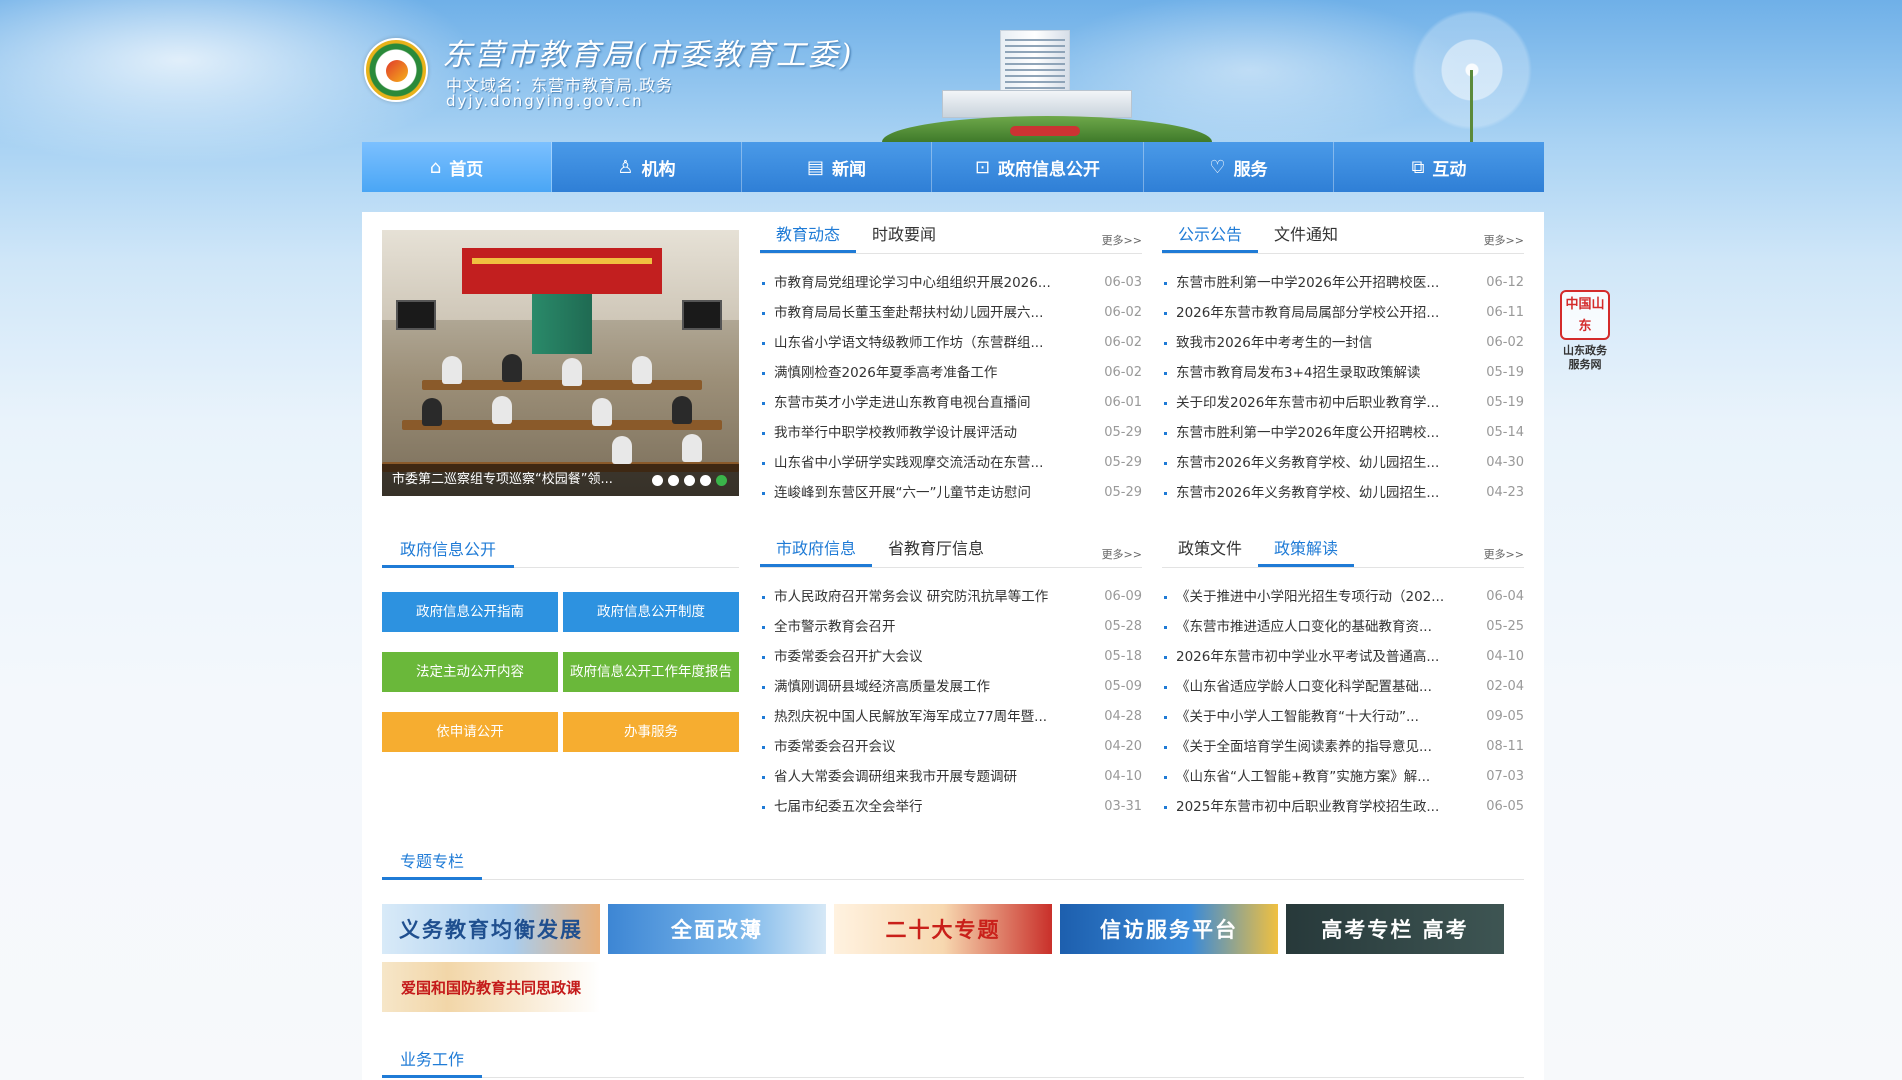 The image size is (1902, 1080). What do you see at coordinates (1395, 929) in the screenshot?
I see `topic-gaokao: 高考专栏 高考` at bounding box center [1395, 929].